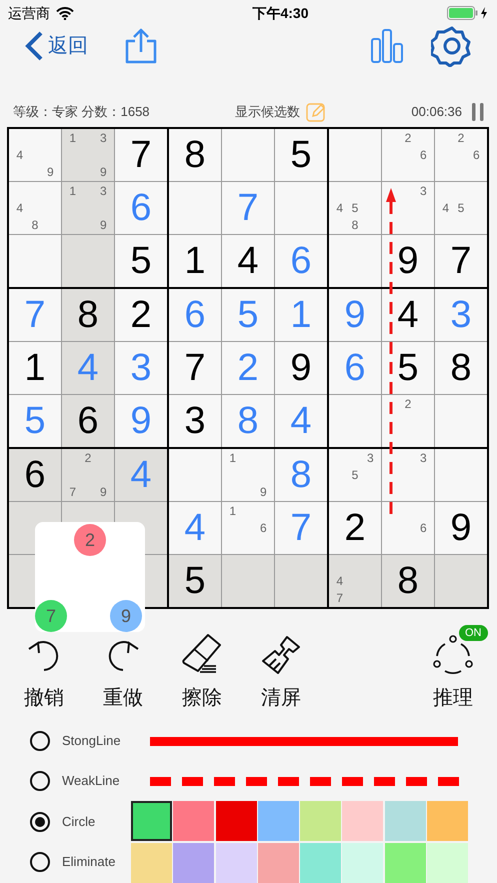  Describe the element at coordinates (387, 46) in the screenshot. I see `chart-icon` at that location.